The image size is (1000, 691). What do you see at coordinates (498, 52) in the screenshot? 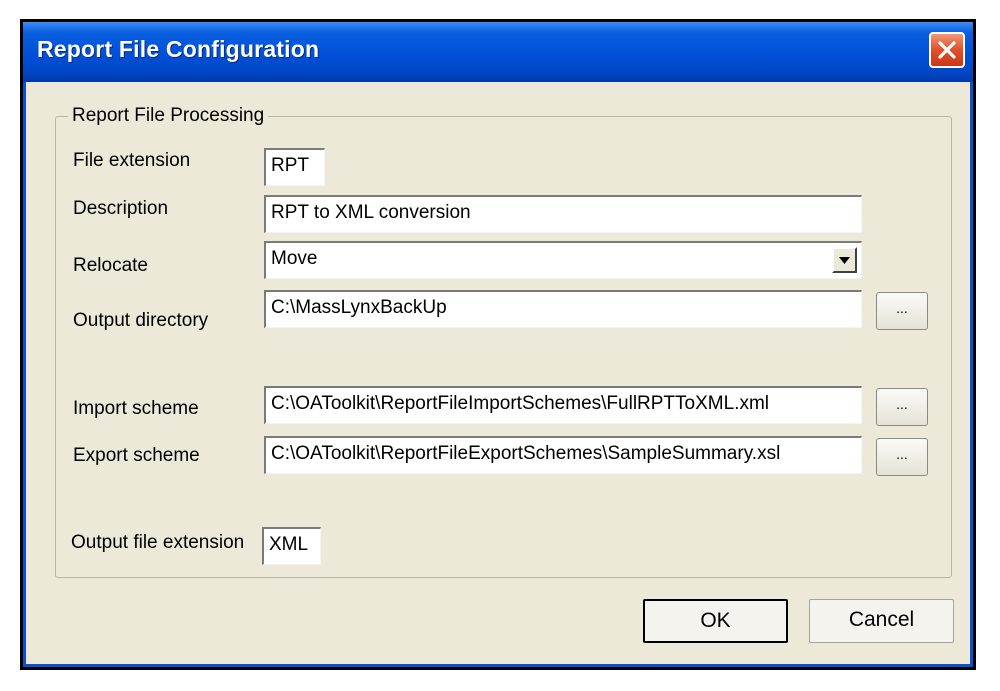
I see `title-bar: Report File Configuration` at bounding box center [498, 52].